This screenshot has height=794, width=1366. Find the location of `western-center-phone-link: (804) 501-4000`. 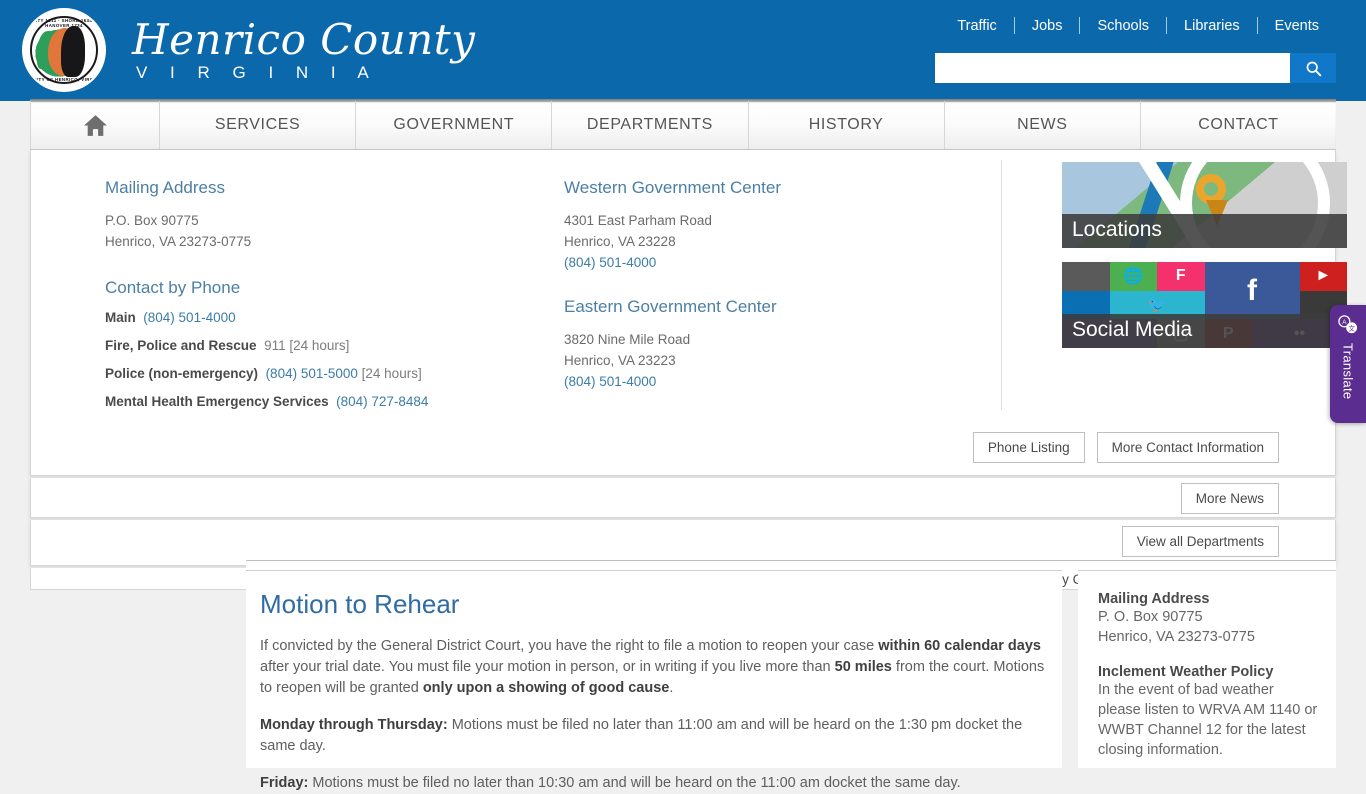

western-center-phone-link: (804) 501-4000 is located at coordinates (610, 262).